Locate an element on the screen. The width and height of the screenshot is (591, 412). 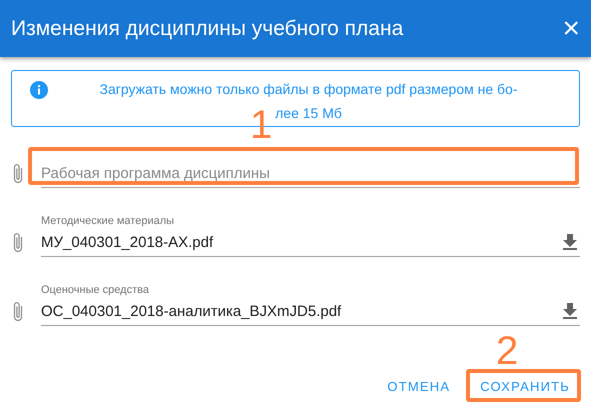
cancel-button: ОТМЕНА is located at coordinates (419, 386).